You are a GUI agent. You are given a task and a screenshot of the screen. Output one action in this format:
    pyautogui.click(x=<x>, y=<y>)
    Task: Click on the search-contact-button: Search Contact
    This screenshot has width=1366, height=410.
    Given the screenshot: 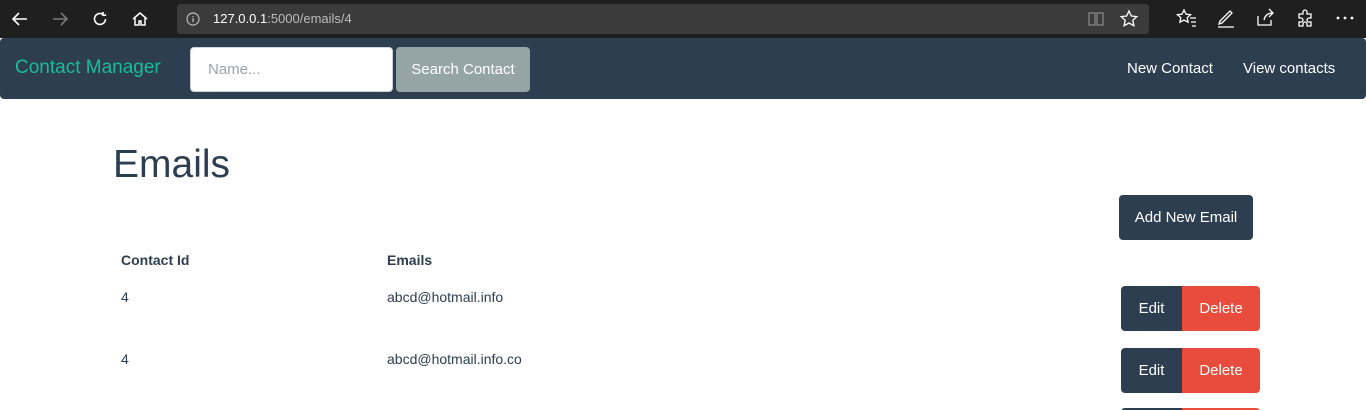 What is the action you would take?
    pyautogui.click(x=463, y=69)
    